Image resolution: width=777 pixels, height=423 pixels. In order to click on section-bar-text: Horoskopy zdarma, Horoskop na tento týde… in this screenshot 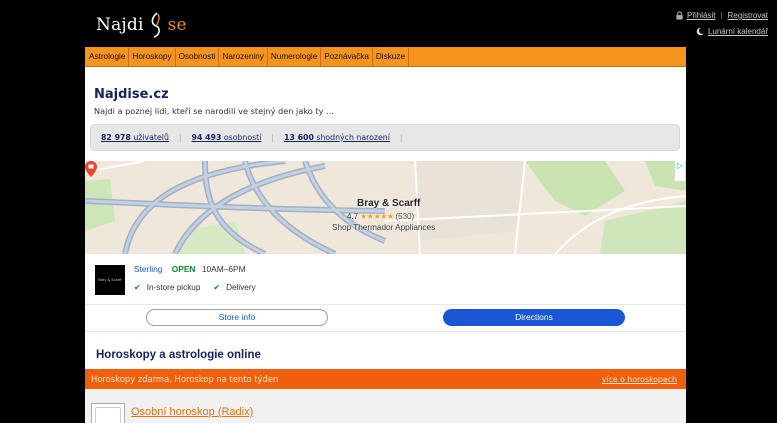, I will do `click(185, 379)`.